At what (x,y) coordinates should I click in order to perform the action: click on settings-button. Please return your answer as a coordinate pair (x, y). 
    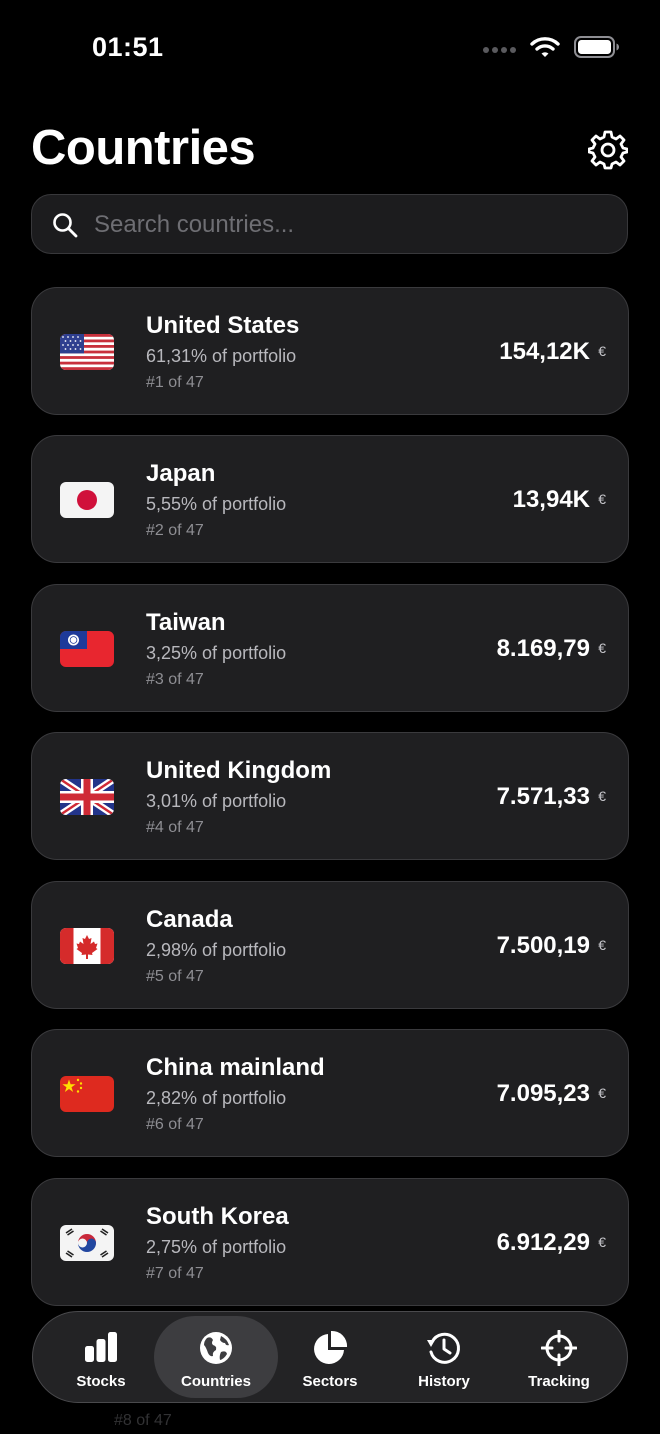
    Looking at the image, I should click on (608, 150).